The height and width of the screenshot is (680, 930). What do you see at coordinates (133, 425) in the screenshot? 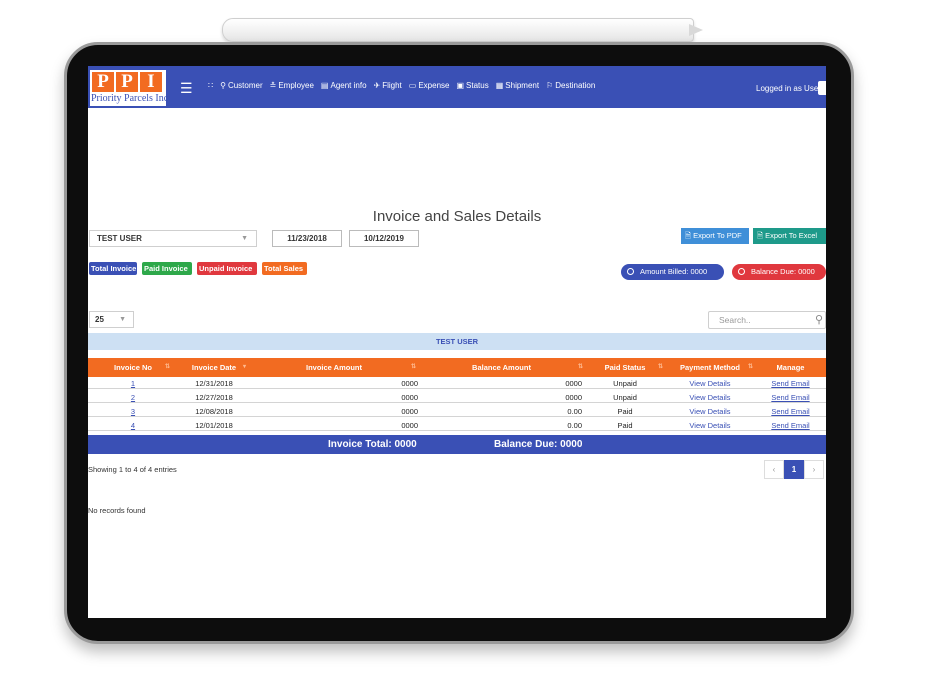
I see `invoice-number-link: 4` at bounding box center [133, 425].